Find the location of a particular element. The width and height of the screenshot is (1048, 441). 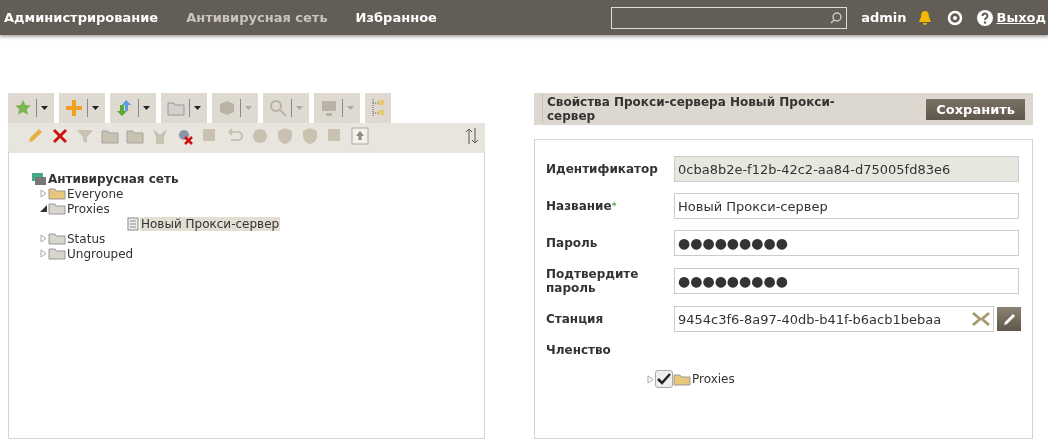

panel-title: Свойства Прокси-сервера Новый Прокси-сервер is located at coordinates (712, 109).